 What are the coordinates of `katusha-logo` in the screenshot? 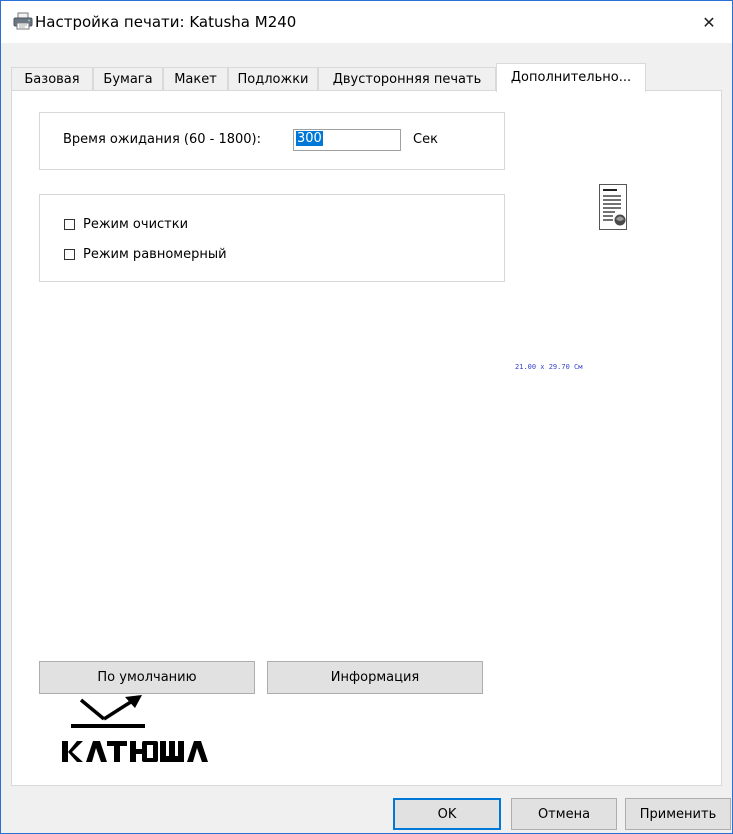 It's located at (149, 733).